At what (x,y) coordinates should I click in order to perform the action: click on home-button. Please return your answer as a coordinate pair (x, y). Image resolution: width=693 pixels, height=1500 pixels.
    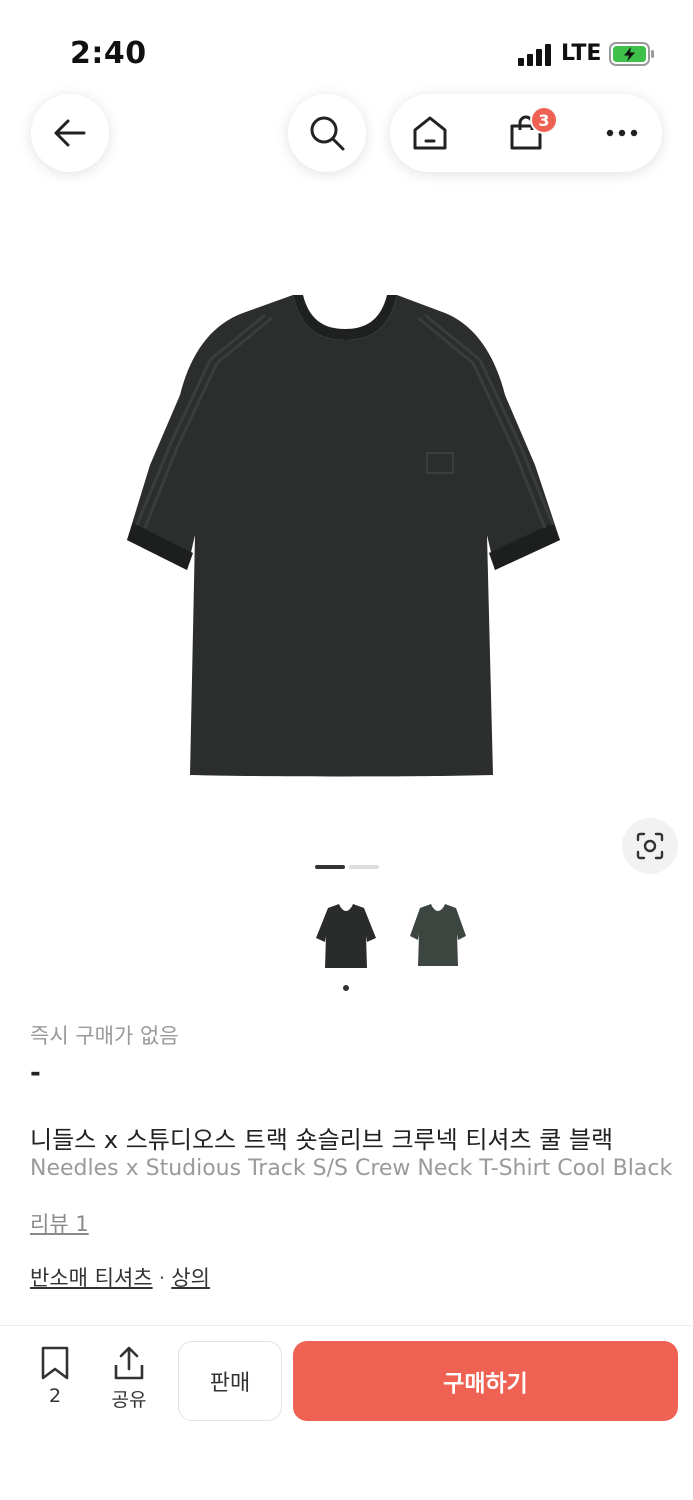
    Looking at the image, I should click on (430, 133).